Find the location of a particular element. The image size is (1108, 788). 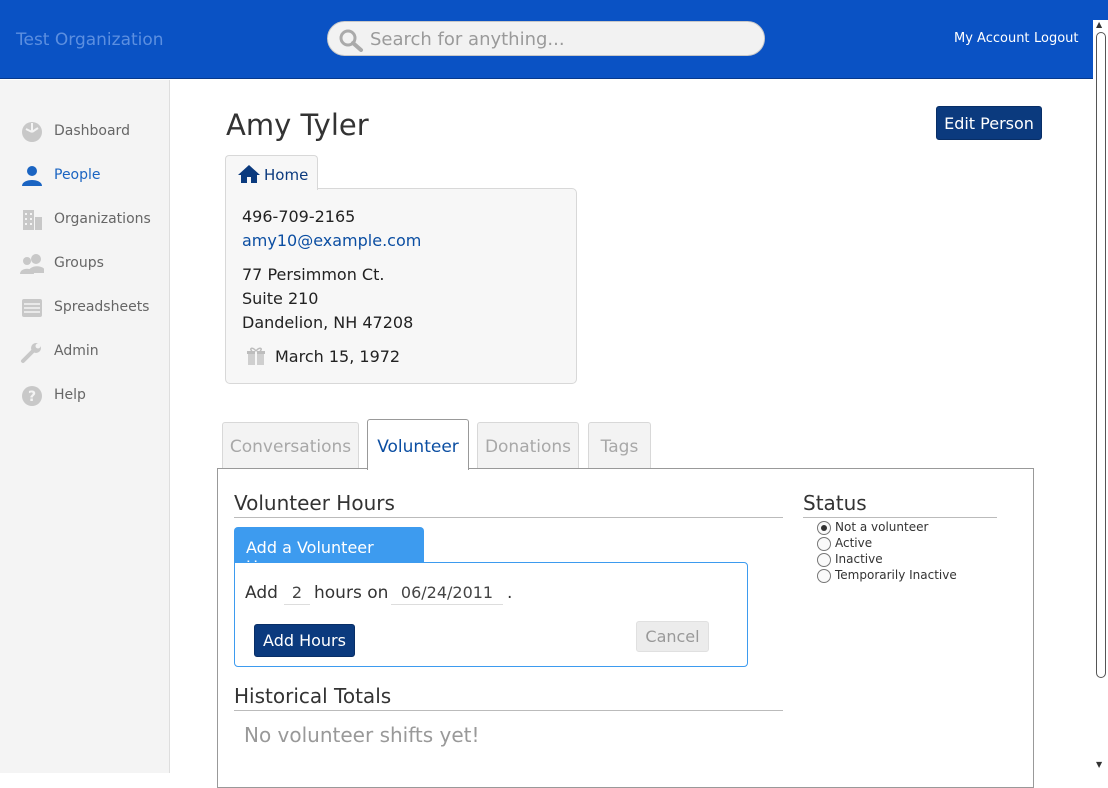

scrollbar-thumb is located at coordinates (1101, 355).